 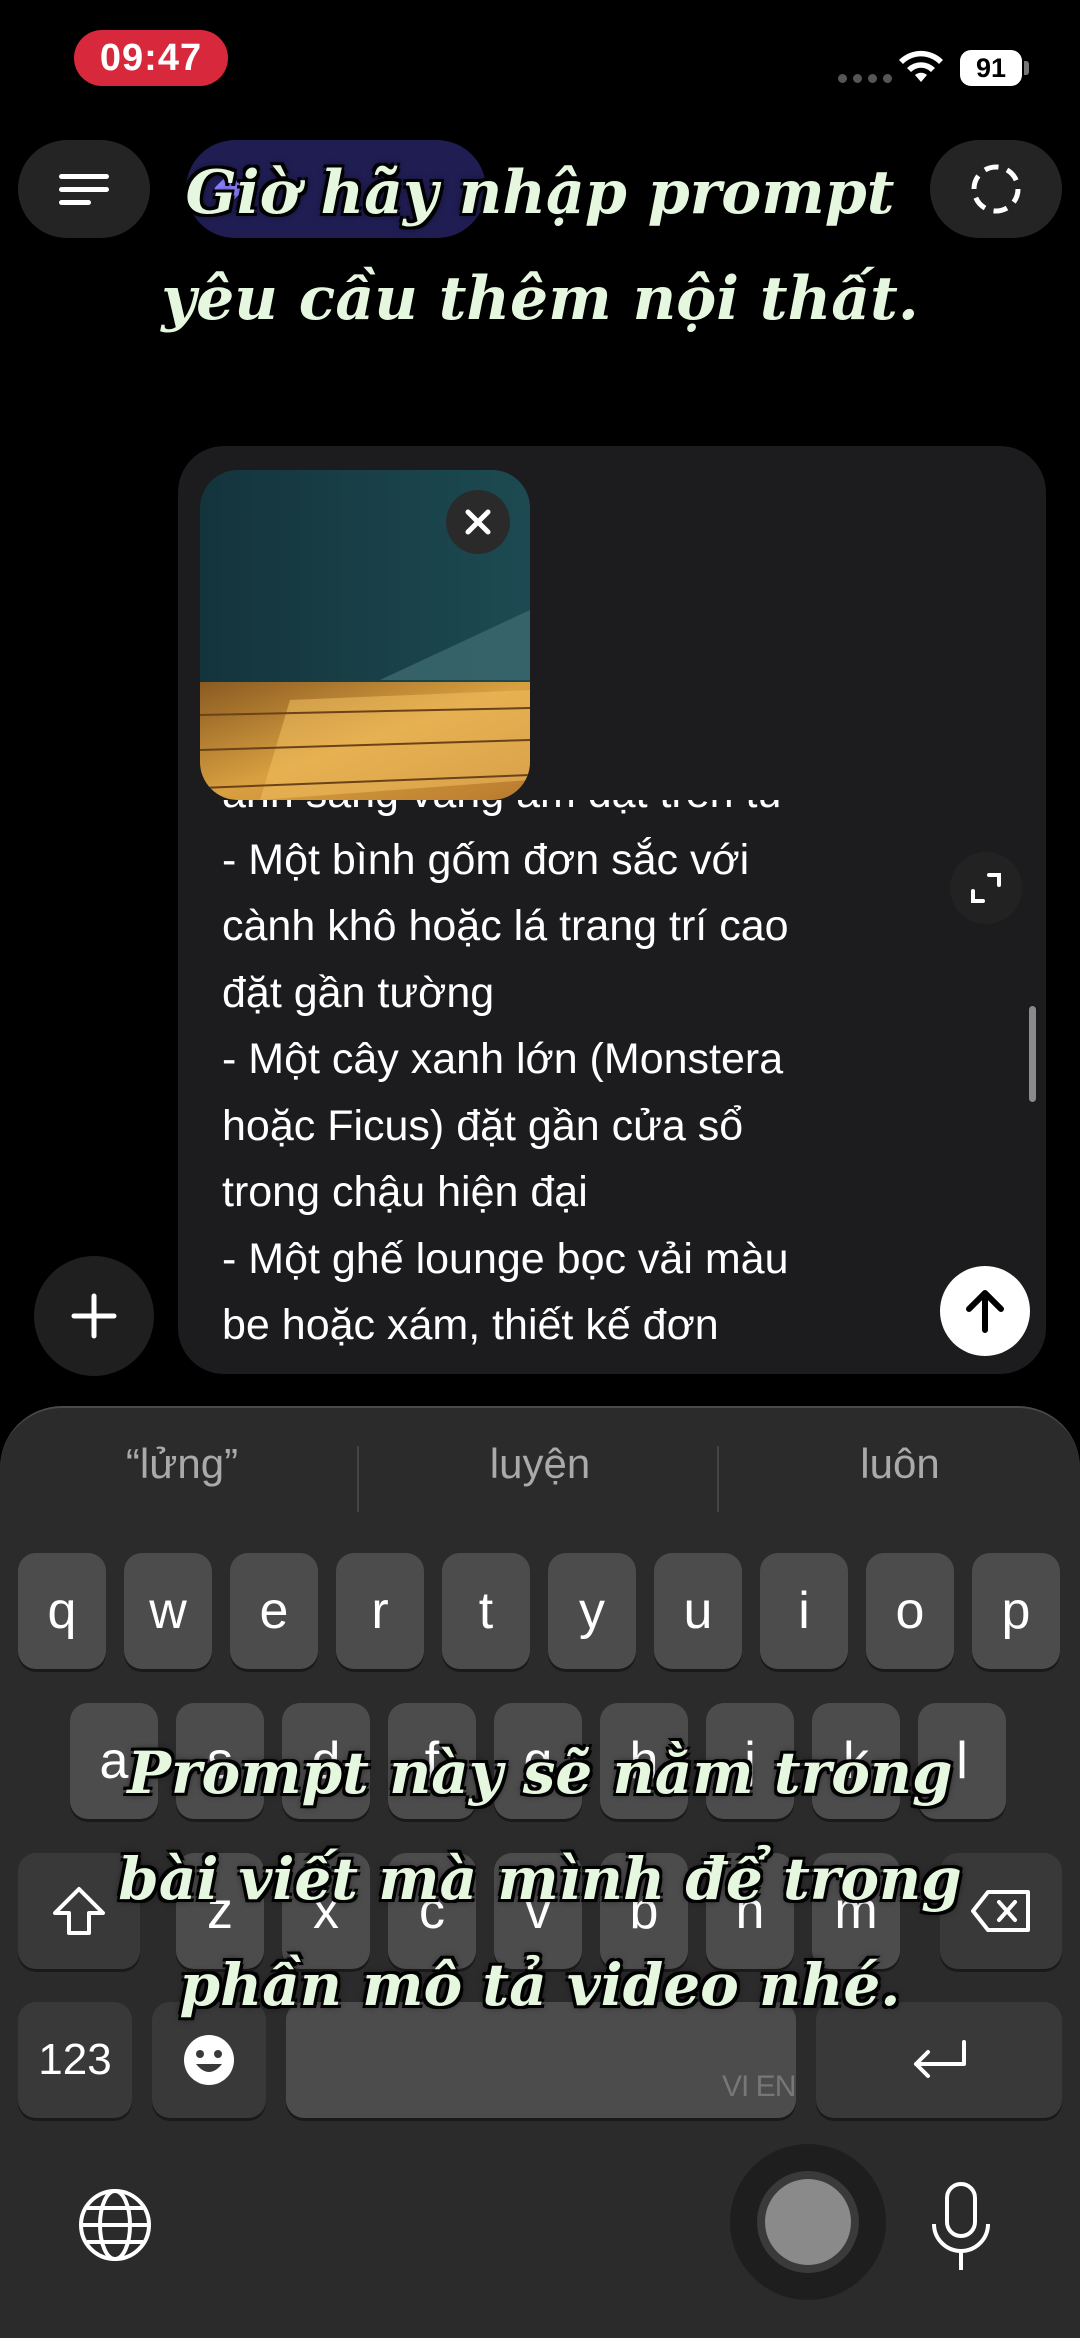 What do you see at coordinates (540, 1464) in the screenshot?
I see `suggestion-2: luyện` at bounding box center [540, 1464].